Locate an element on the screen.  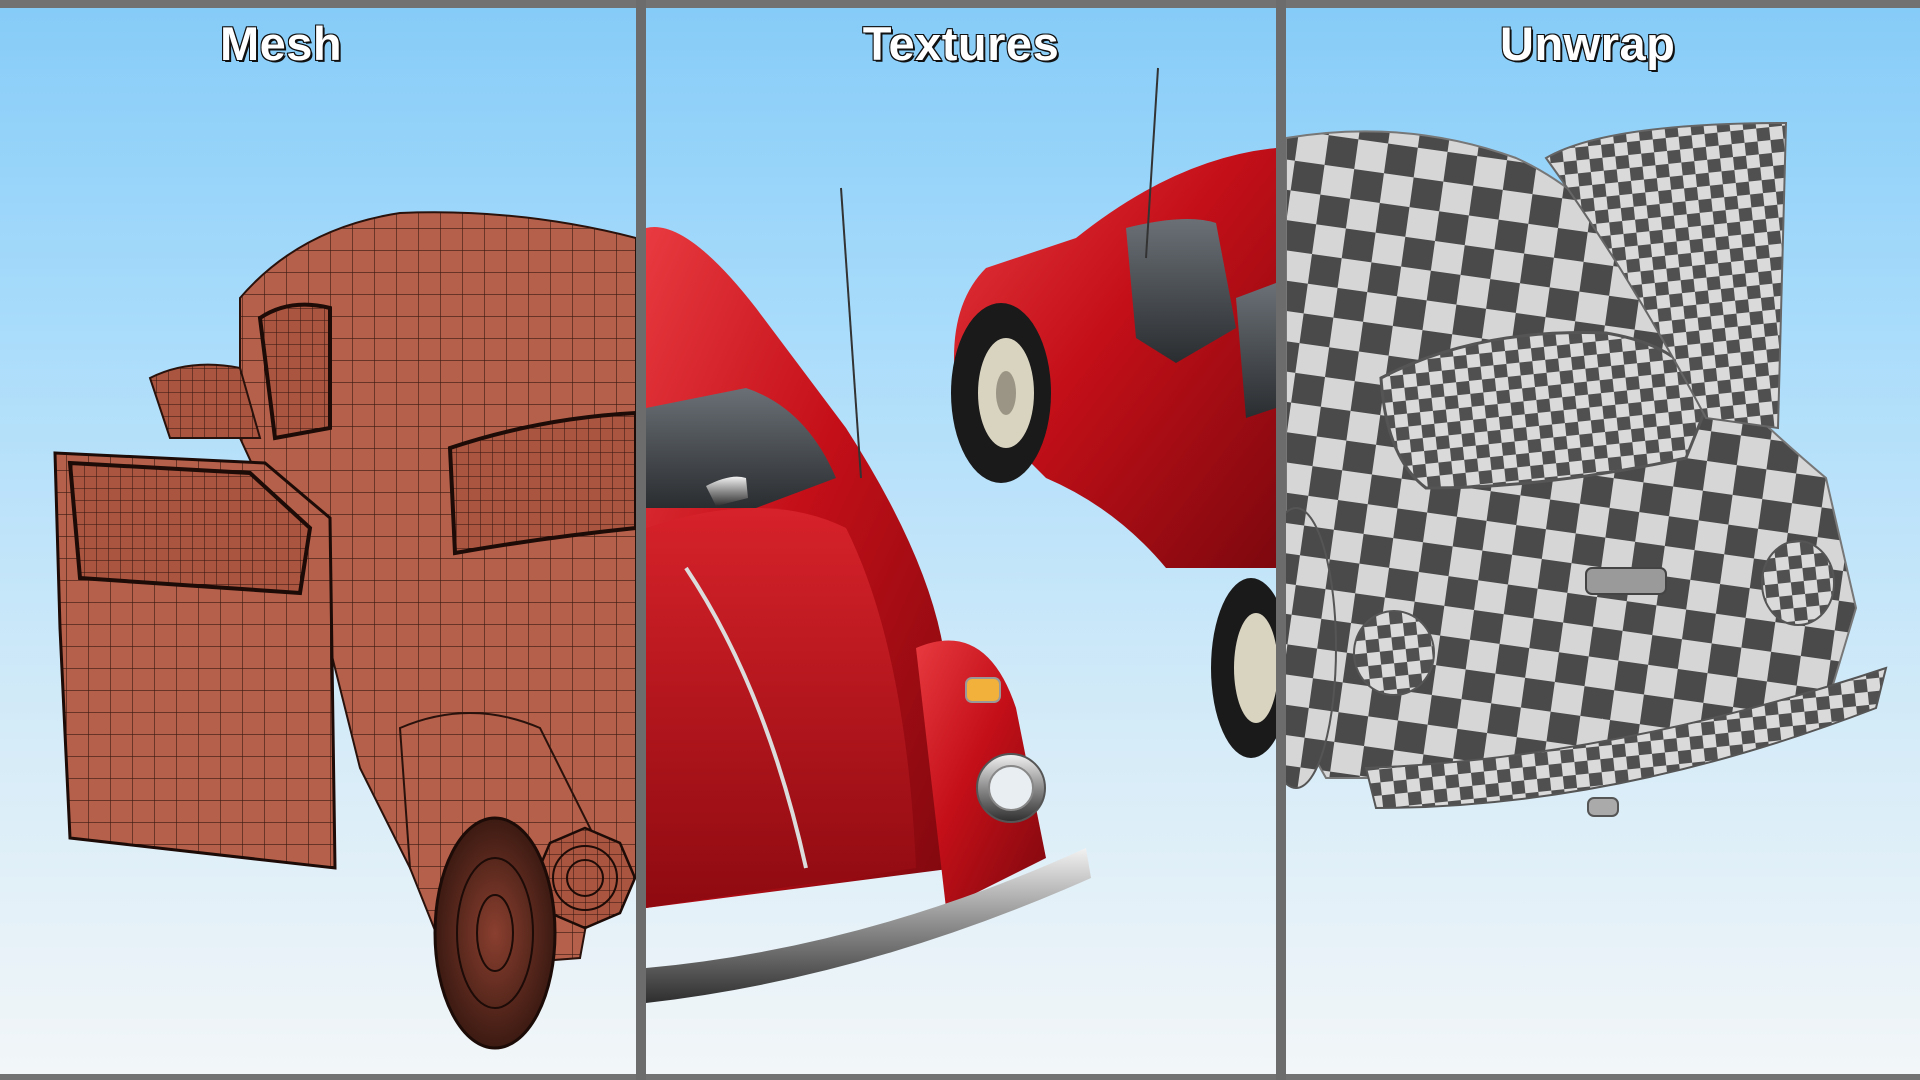
mesh-panel-title: Mesh is located at coordinates (281, 43).